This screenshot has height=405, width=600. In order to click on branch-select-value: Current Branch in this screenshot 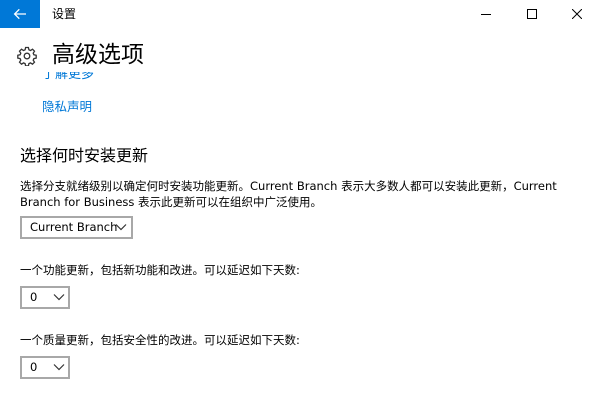, I will do `click(74, 227)`.